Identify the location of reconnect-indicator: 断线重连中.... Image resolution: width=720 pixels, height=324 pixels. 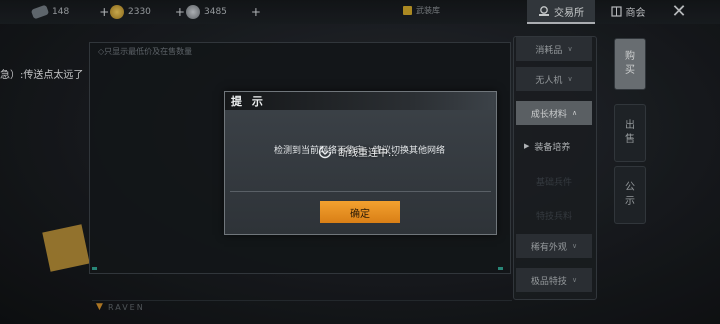
(358, 151).